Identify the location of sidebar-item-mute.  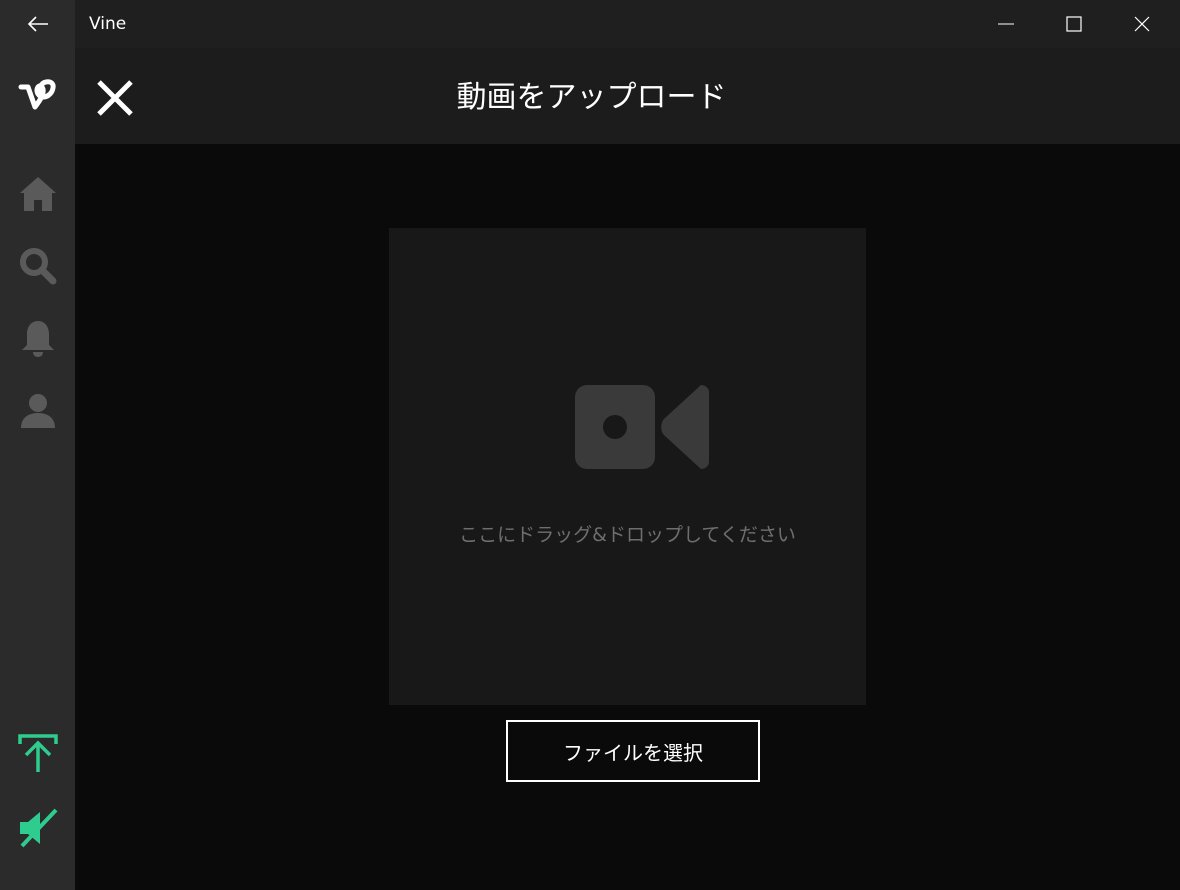
(37, 828).